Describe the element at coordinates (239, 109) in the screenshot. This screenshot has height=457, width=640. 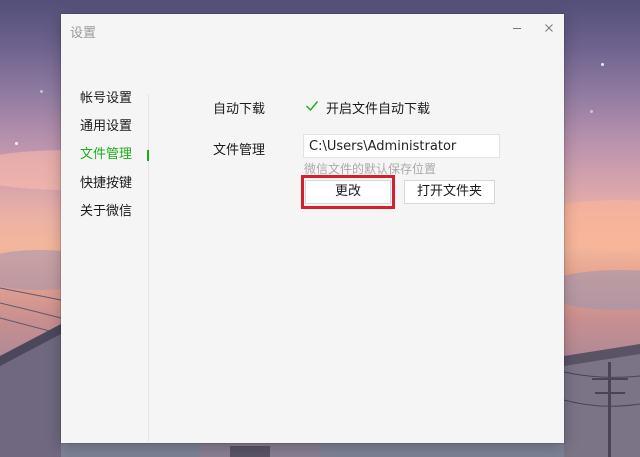
I see `auto-download-label: 自动下载` at that location.